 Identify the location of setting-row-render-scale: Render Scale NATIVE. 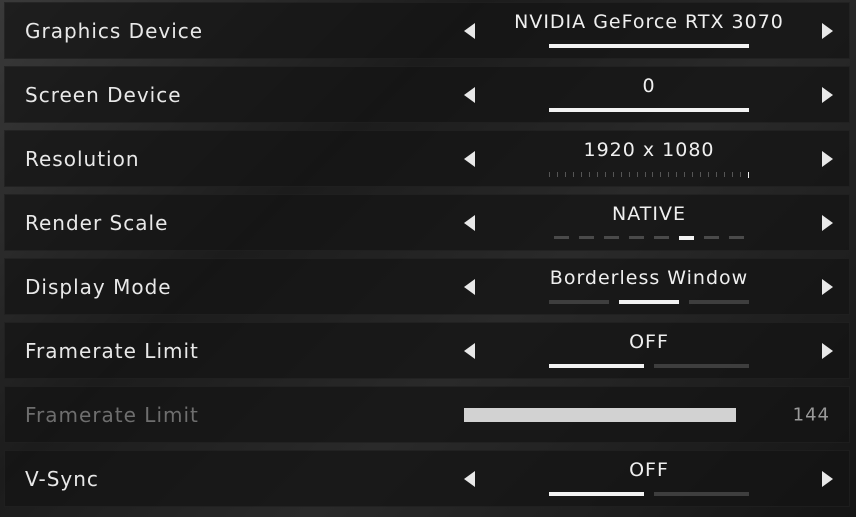
(427, 222).